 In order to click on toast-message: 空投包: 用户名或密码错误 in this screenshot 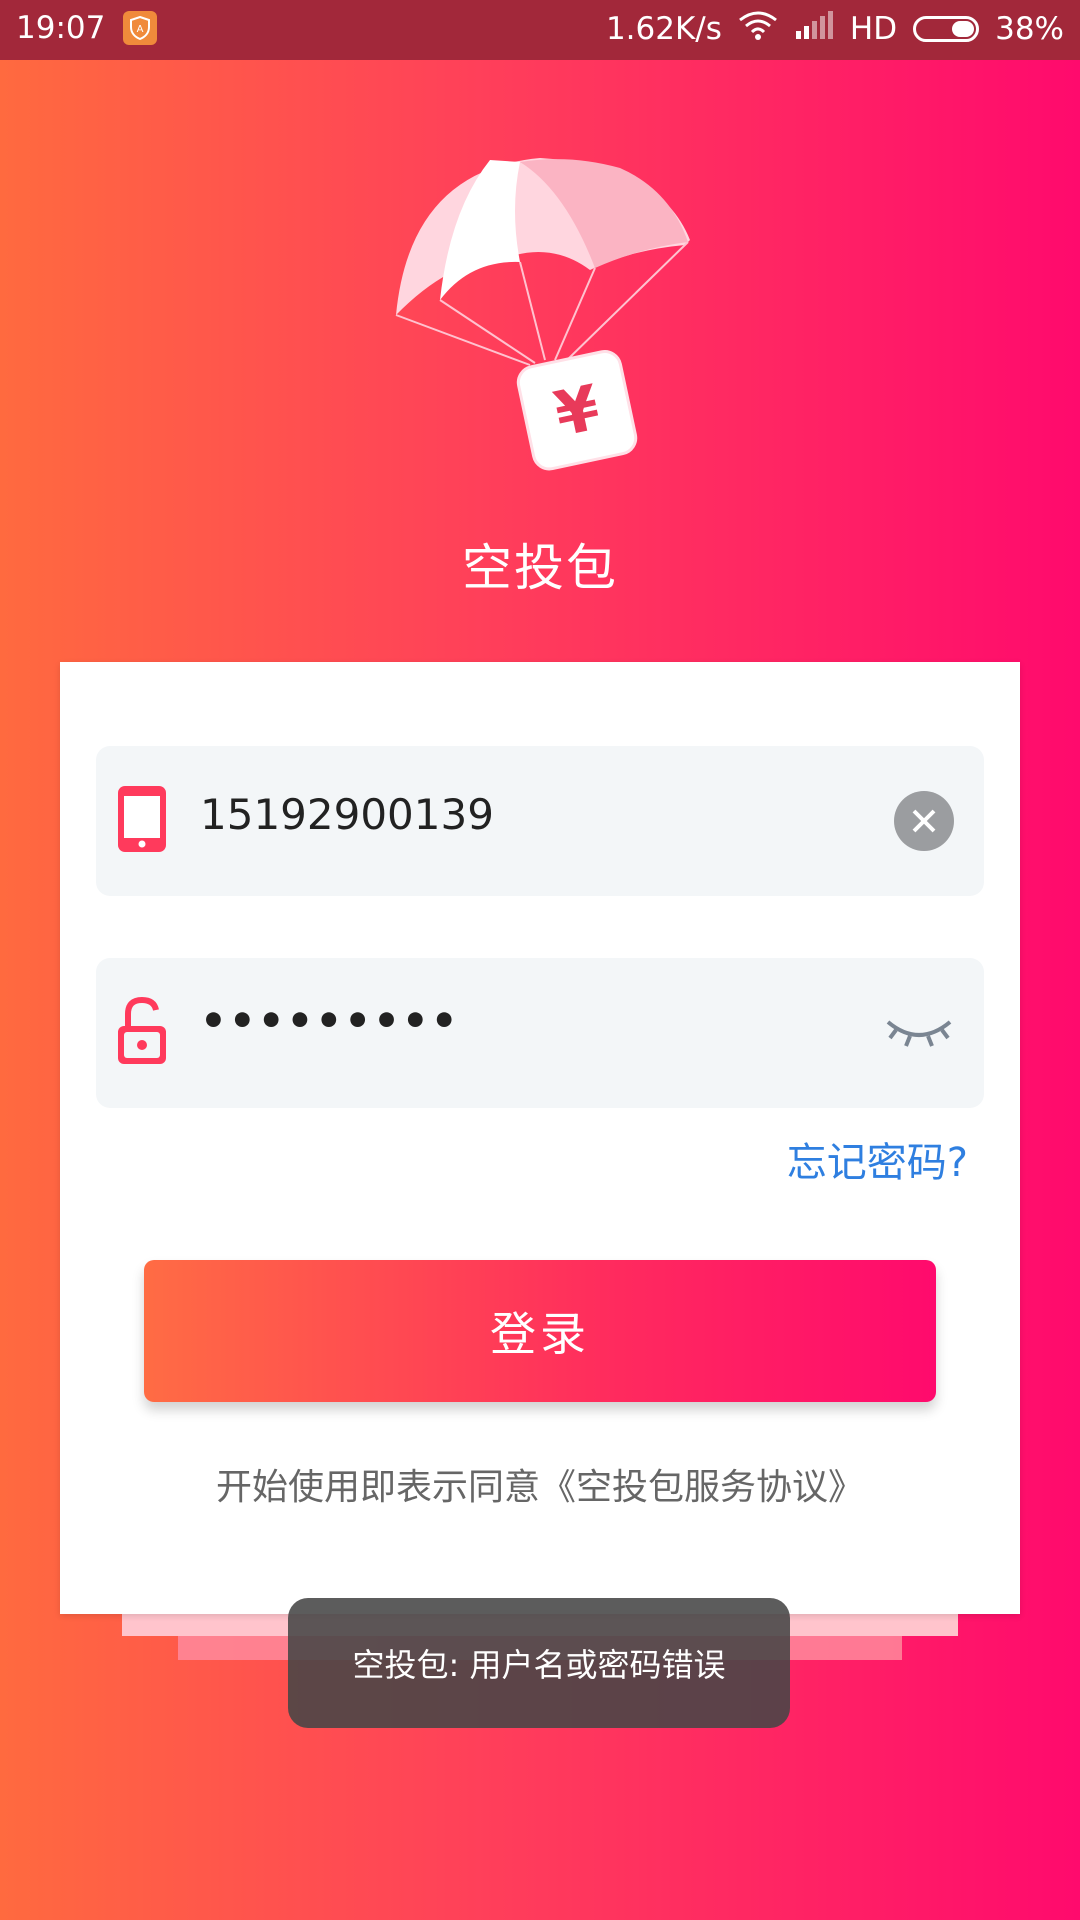, I will do `click(539, 1663)`.